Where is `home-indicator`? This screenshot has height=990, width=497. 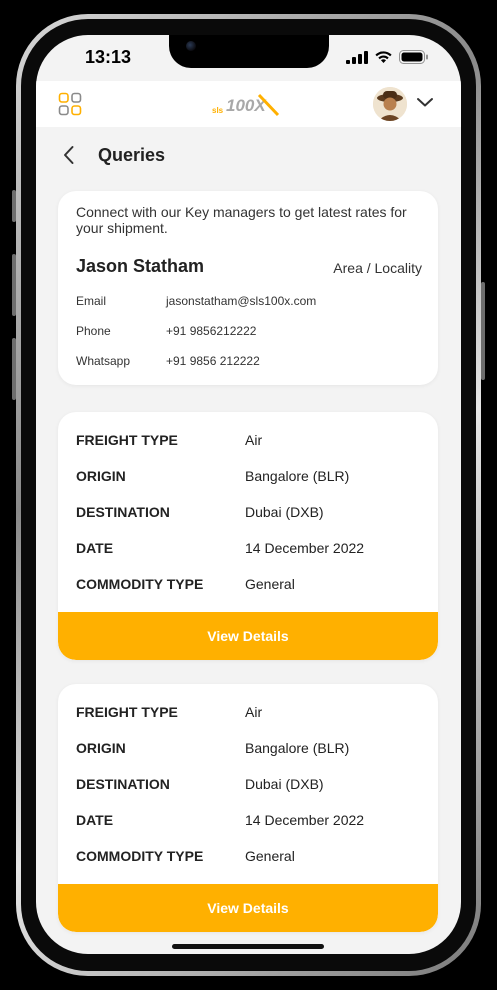
home-indicator is located at coordinates (248, 946).